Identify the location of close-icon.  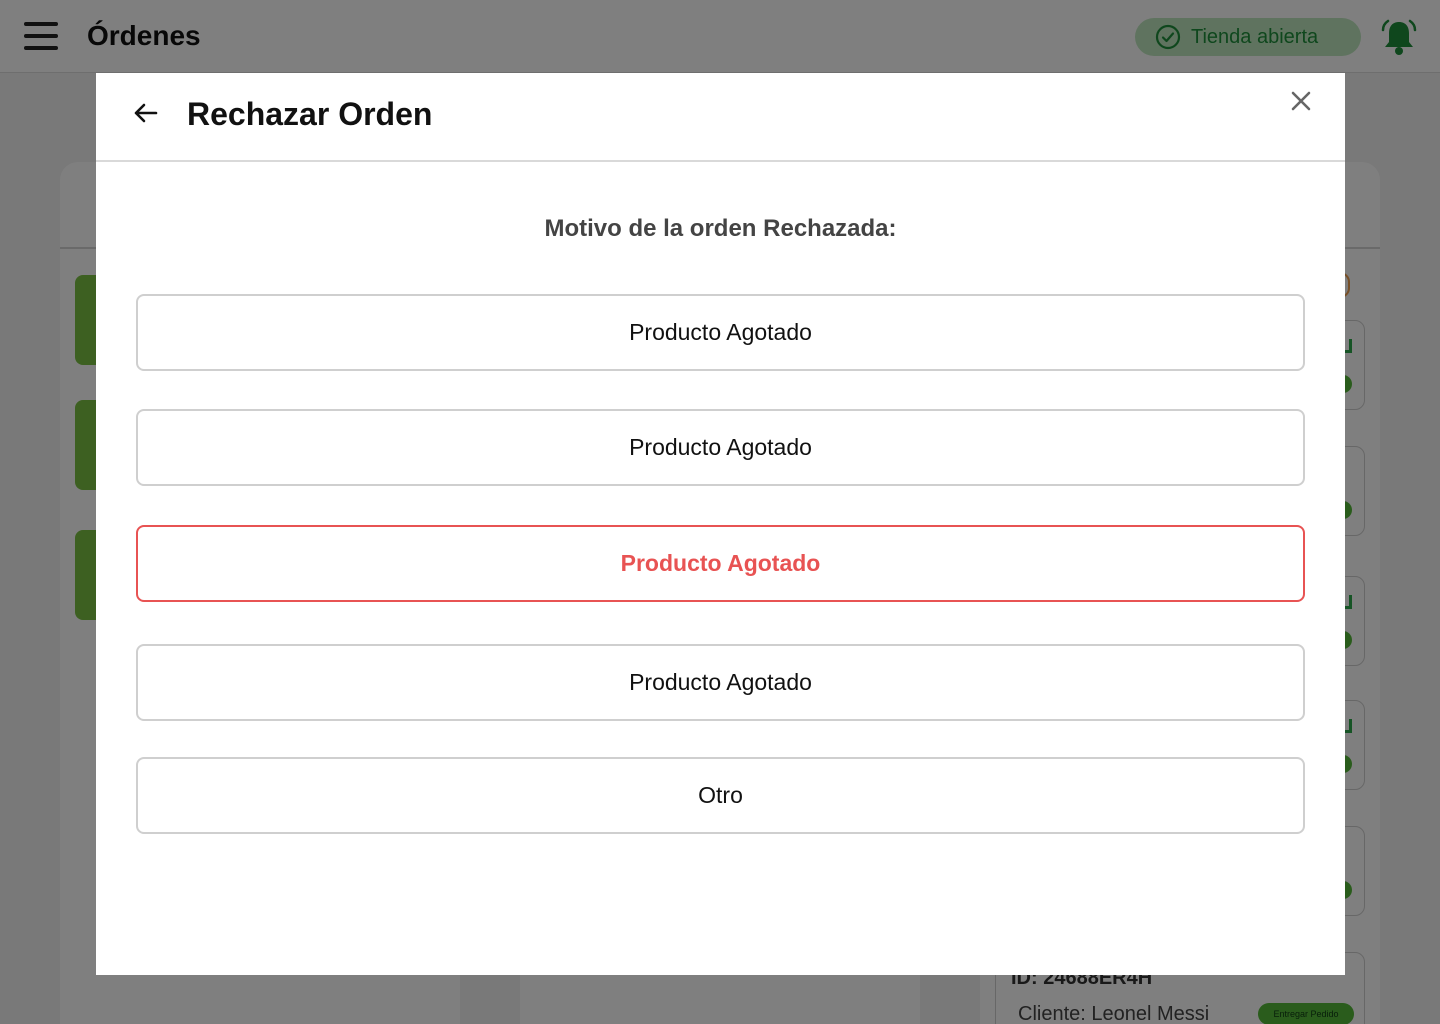
(1301, 101).